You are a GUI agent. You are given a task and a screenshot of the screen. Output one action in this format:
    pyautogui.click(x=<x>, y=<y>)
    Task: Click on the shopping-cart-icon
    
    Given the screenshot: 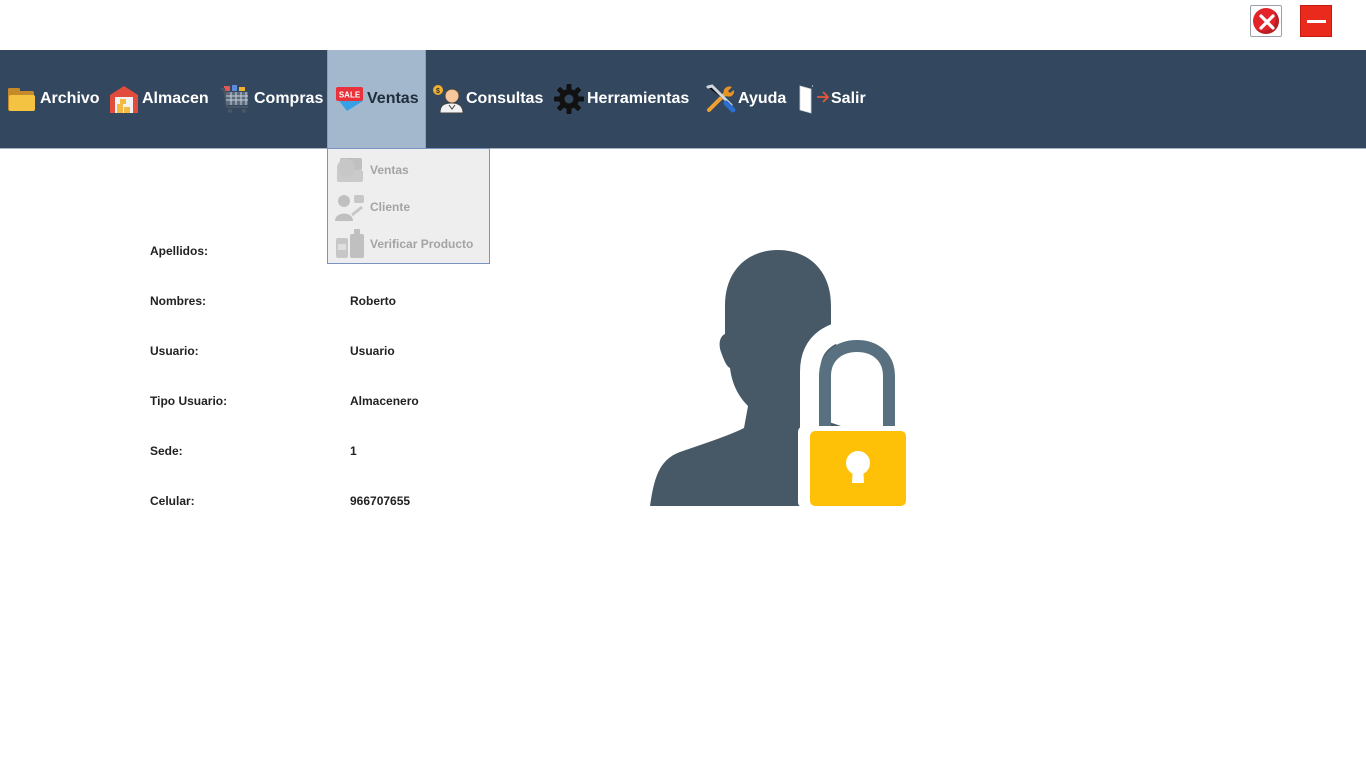 What is the action you would take?
    pyautogui.click(x=234, y=99)
    